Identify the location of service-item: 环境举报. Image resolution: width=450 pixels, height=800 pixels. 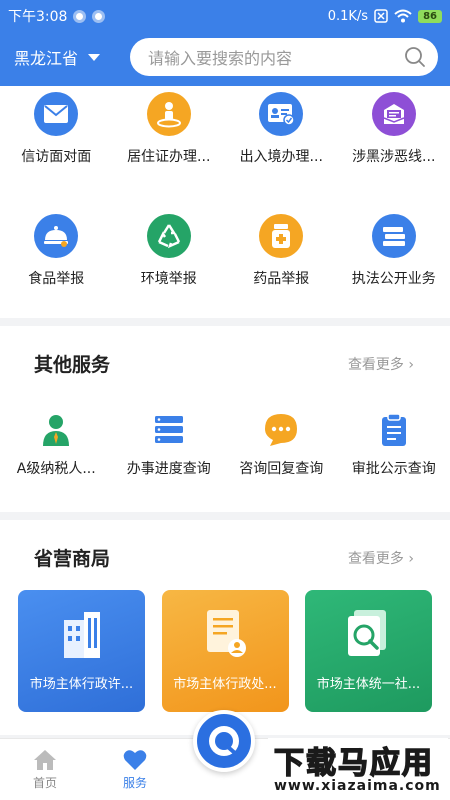
(169, 251).